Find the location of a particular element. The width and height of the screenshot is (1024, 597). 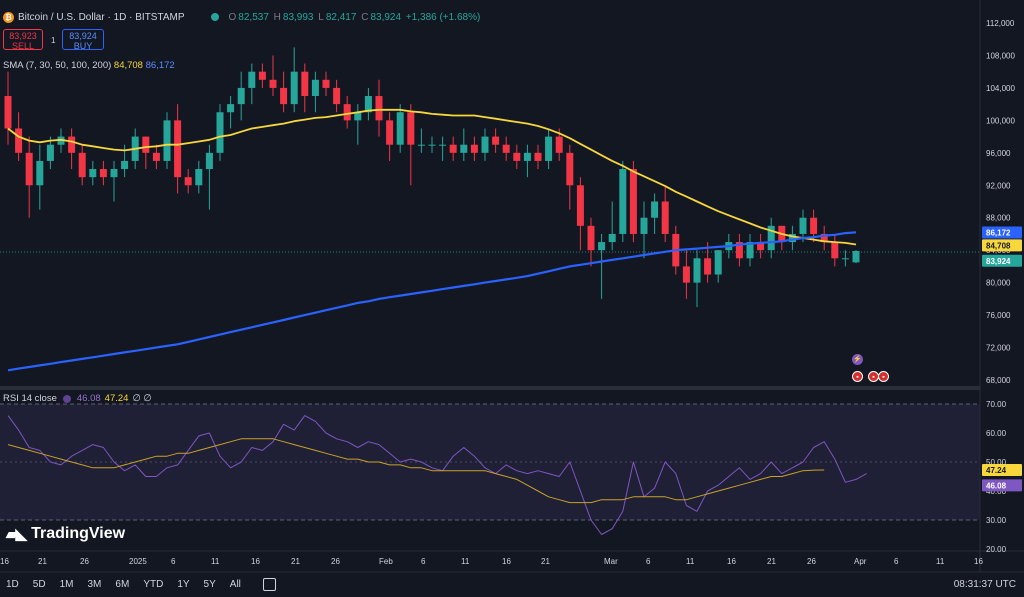

timeframe-6m-button: 6M is located at coordinates (122, 584).